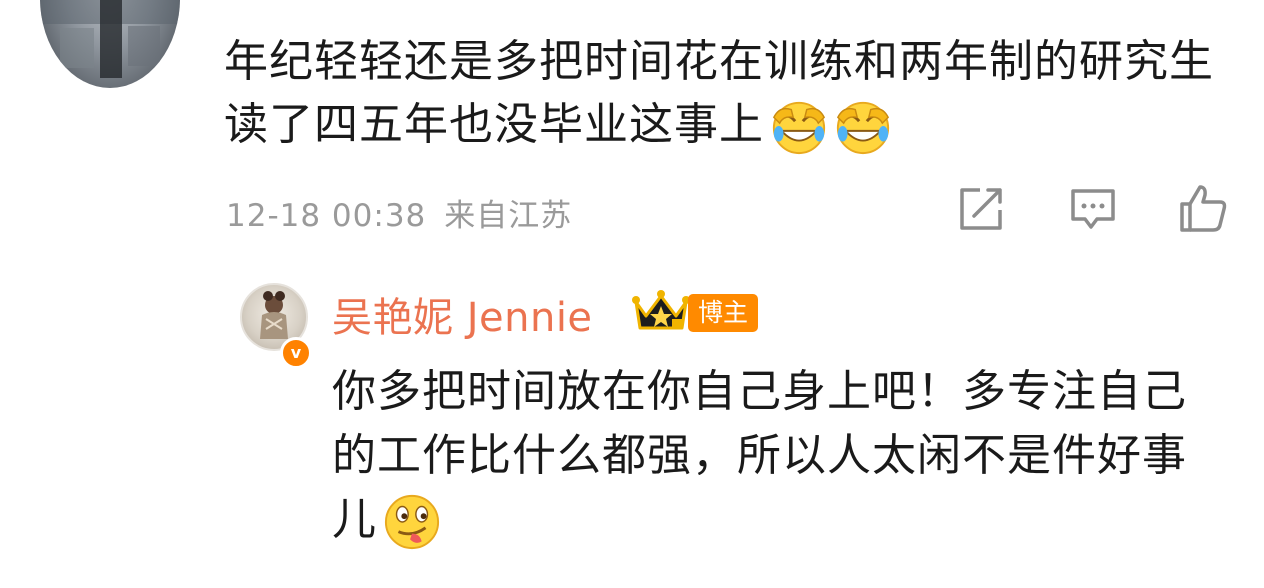 The height and width of the screenshot is (588, 1264). I want to click on comment-meta: 12-18 00:38 来自江苏, so click(399, 212).